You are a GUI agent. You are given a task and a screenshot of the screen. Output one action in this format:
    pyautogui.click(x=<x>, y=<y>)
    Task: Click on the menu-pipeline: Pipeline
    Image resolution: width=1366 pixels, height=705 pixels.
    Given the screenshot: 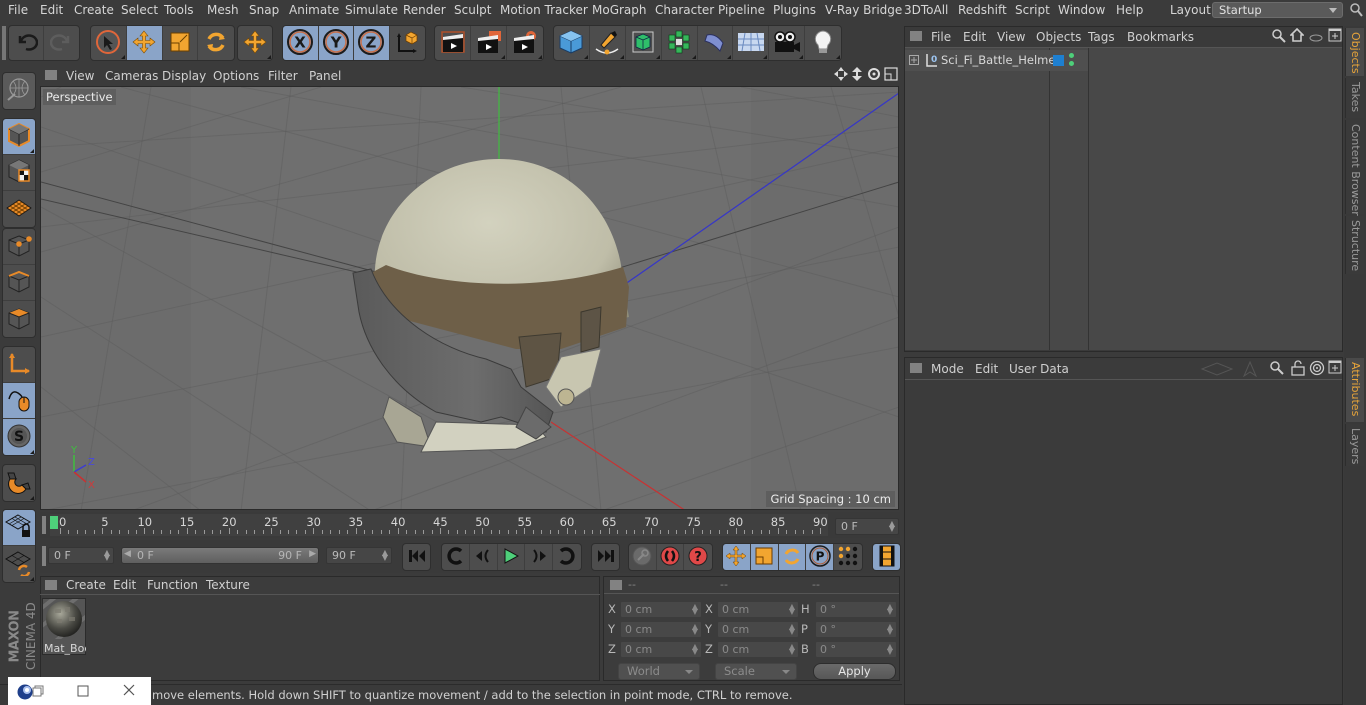 What is the action you would take?
    pyautogui.click(x=741, y=10)
    